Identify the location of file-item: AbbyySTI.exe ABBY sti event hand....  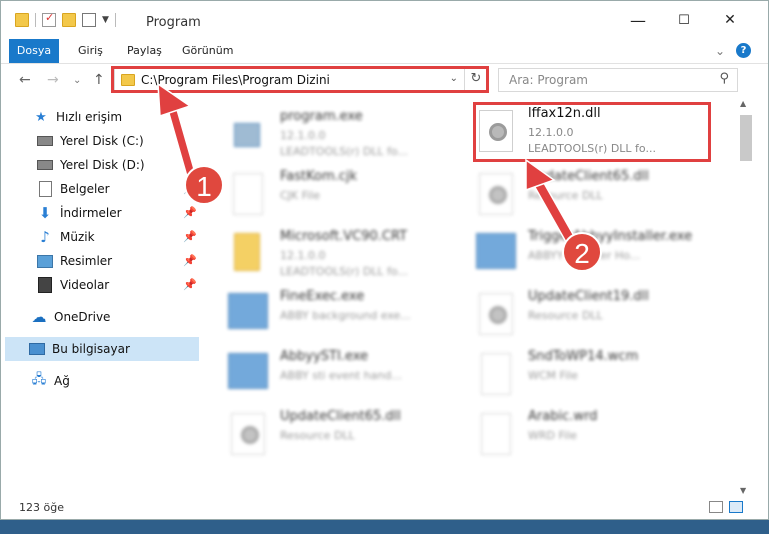
(353, 375).